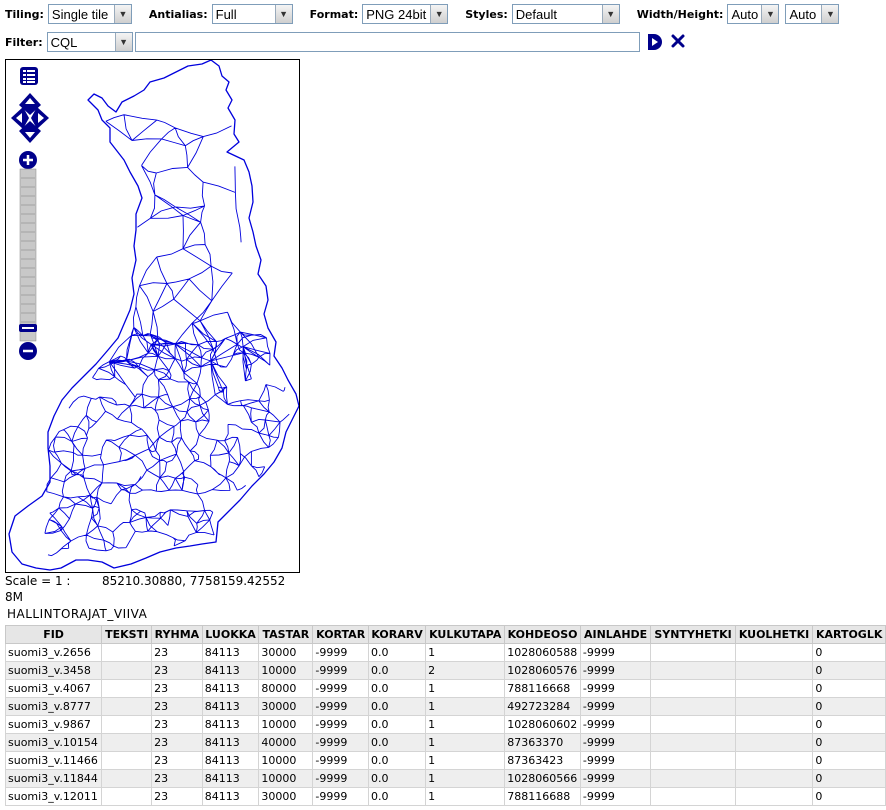 The image size is (886, 810). What do you see at coordinates (38, 581) in the screenshot?
I see `scale-label: Scale = 1 :` at bounding box center [38, 581].